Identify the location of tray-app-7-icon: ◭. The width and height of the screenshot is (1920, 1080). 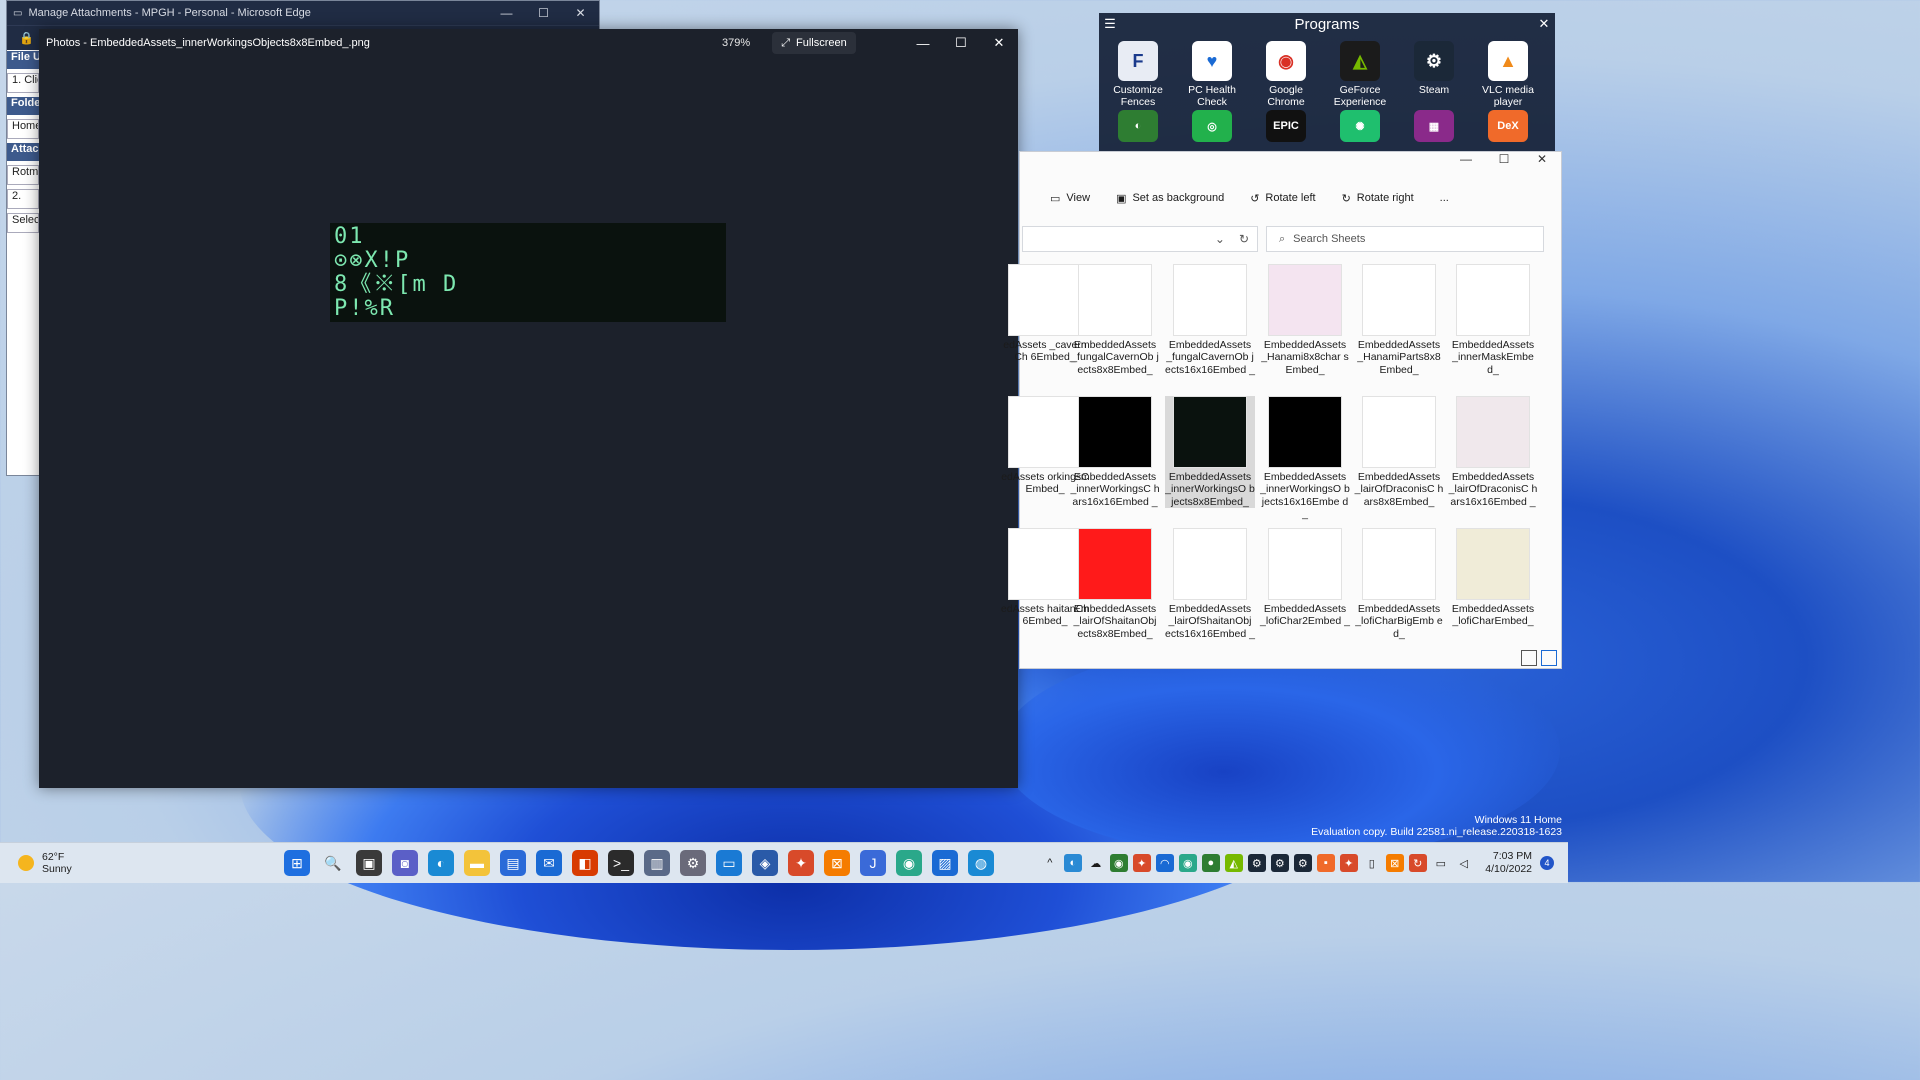
(1233, 863).